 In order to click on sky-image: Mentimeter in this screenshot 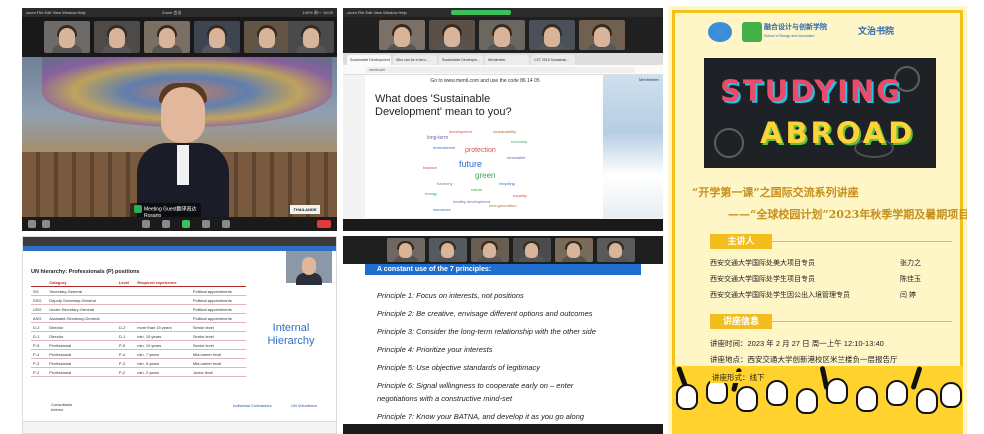, I will do `click(633, 146)`.